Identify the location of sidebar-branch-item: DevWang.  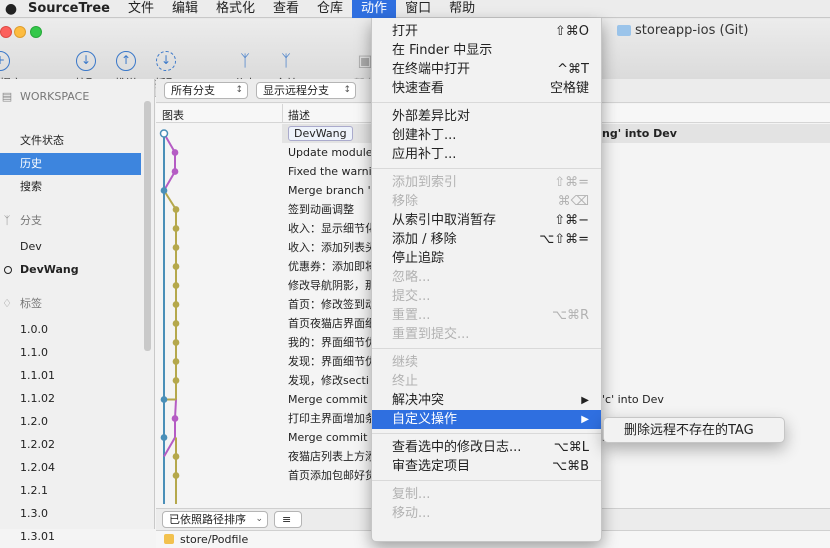
(70, 270).